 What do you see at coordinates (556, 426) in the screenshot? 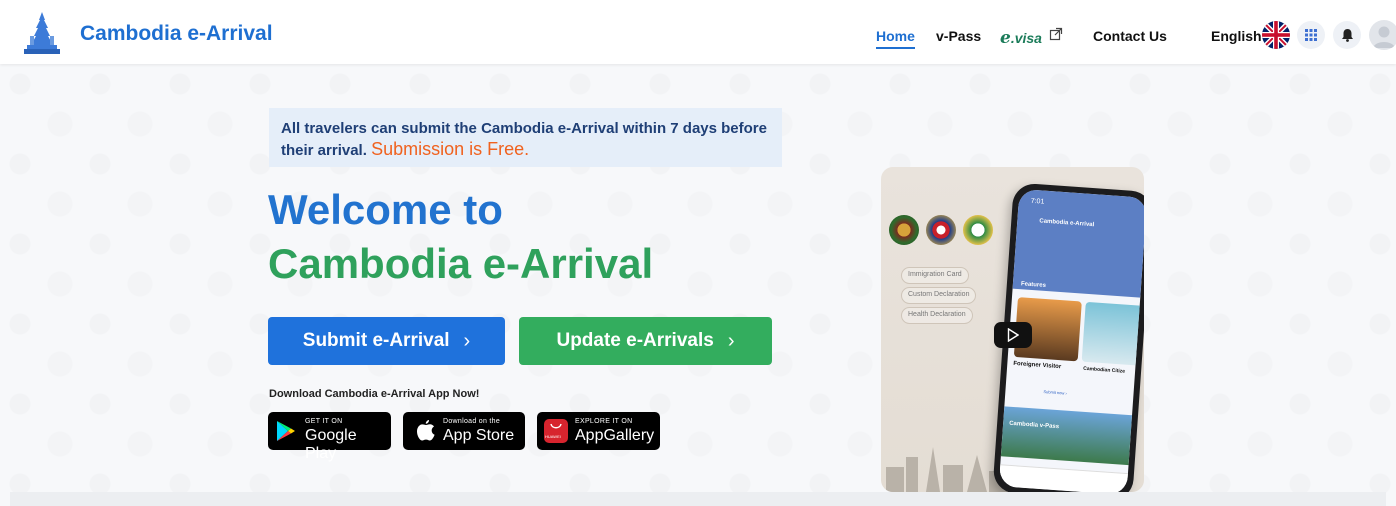
I see `bag-icon` at bounding box center [556, 426].